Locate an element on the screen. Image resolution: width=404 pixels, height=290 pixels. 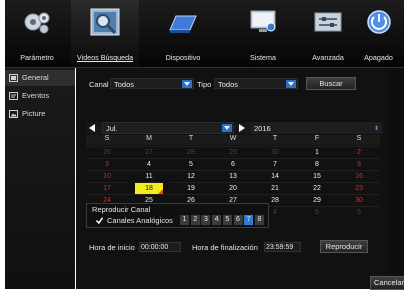
calendar-day: 17 is located at coordinates (107, 188).